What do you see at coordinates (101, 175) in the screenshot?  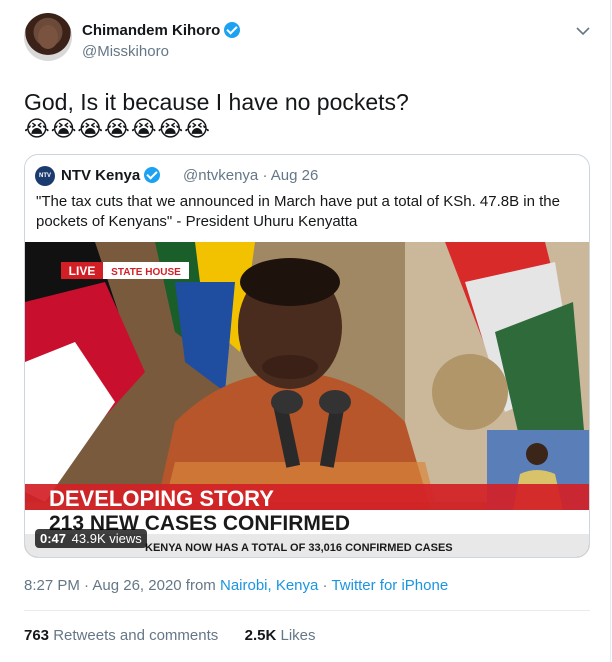 I see `quoted-author-name: NTV Kenya` at bounding box center [101, 175].